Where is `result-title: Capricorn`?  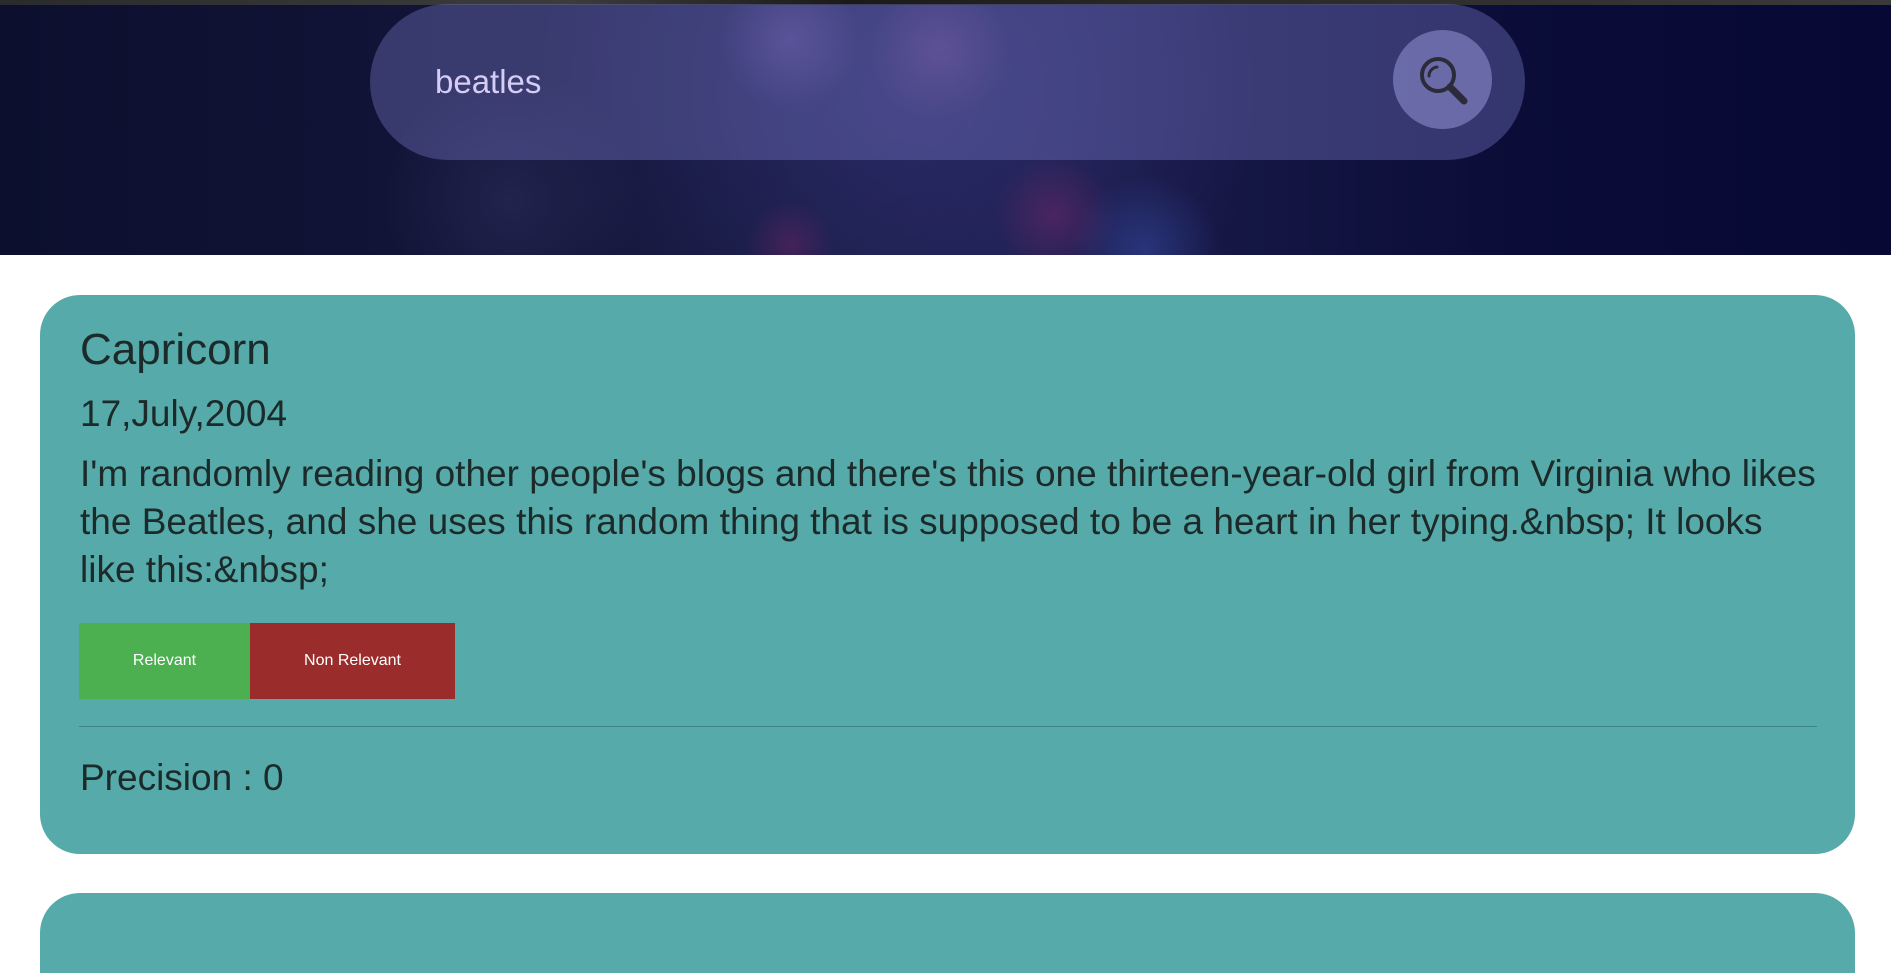 result-title: Capricorn is located at coordinates (175, 349).